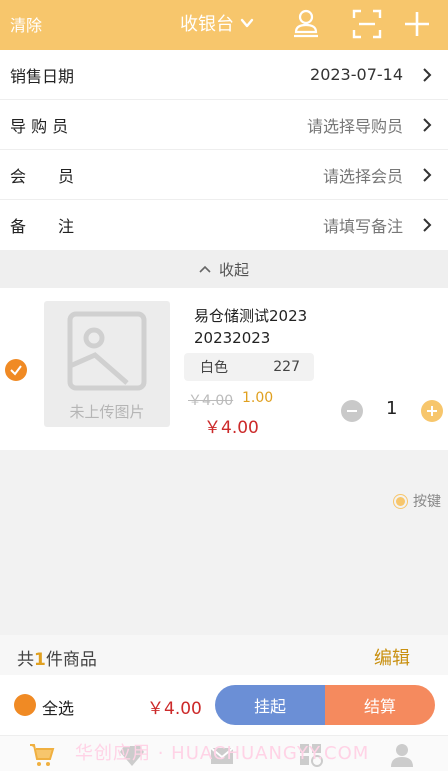  What do you see at coordinates (400, 501) in the screenshot?
I see `radio-icon` at bounding box center [400, 501].